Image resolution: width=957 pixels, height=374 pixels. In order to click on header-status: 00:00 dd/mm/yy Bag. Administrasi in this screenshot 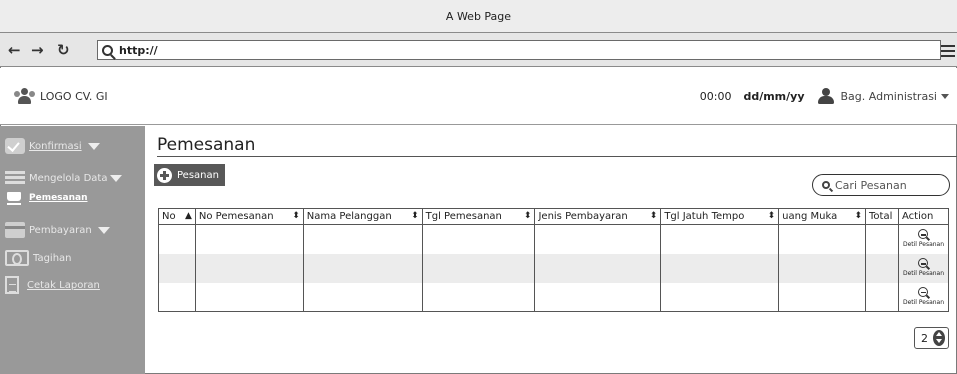, I will do `click(824, 96)`.